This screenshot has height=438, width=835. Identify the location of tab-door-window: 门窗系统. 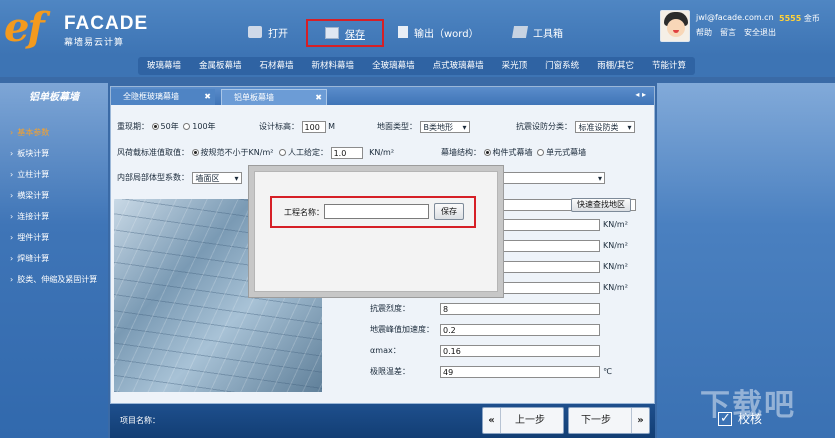
(562, 66).